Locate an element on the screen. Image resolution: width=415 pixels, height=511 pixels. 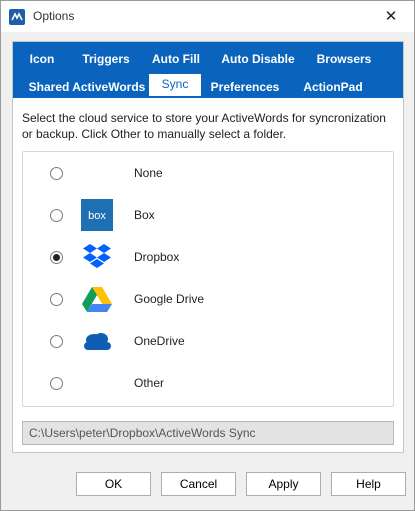
option-dropbox: Dropbox is located at coordinates (208, 257).